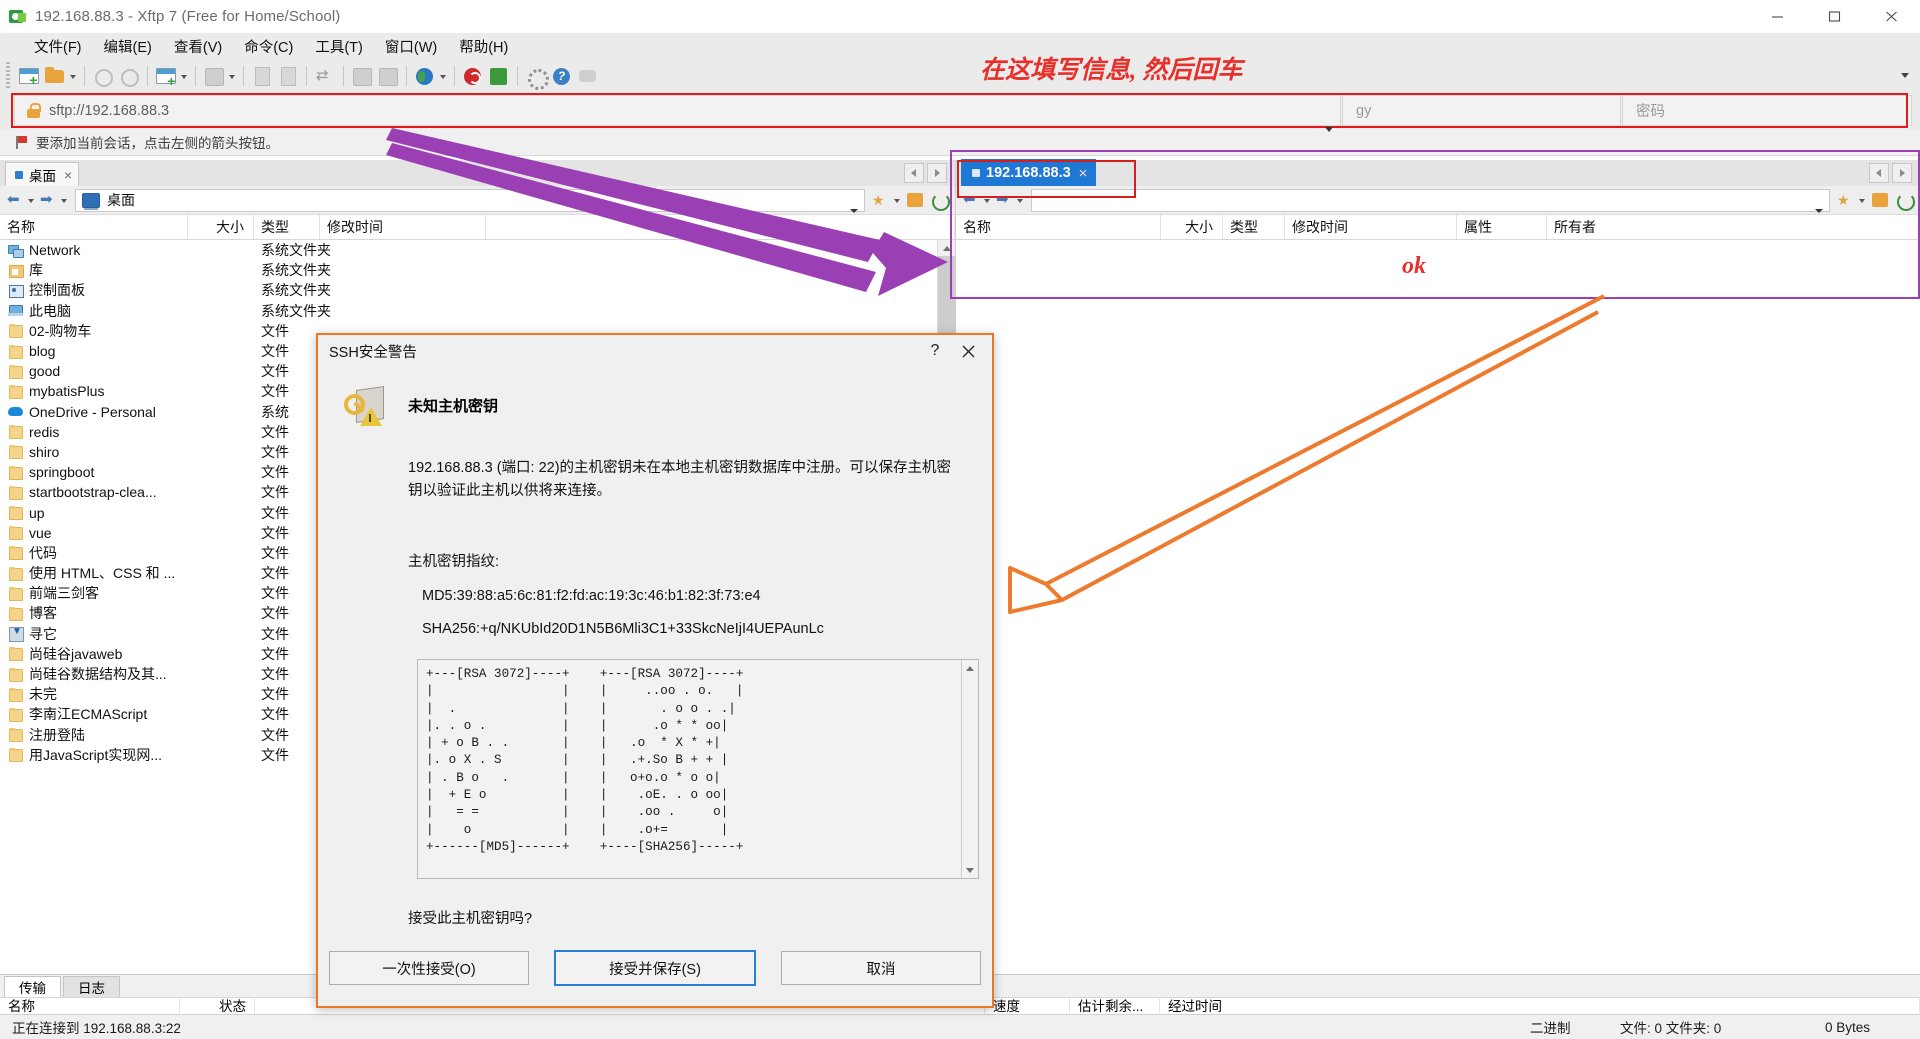 This screenshot has width=1920, height=1039. I want to click on local-forward-chevron-down-icon, so click(64, 200).